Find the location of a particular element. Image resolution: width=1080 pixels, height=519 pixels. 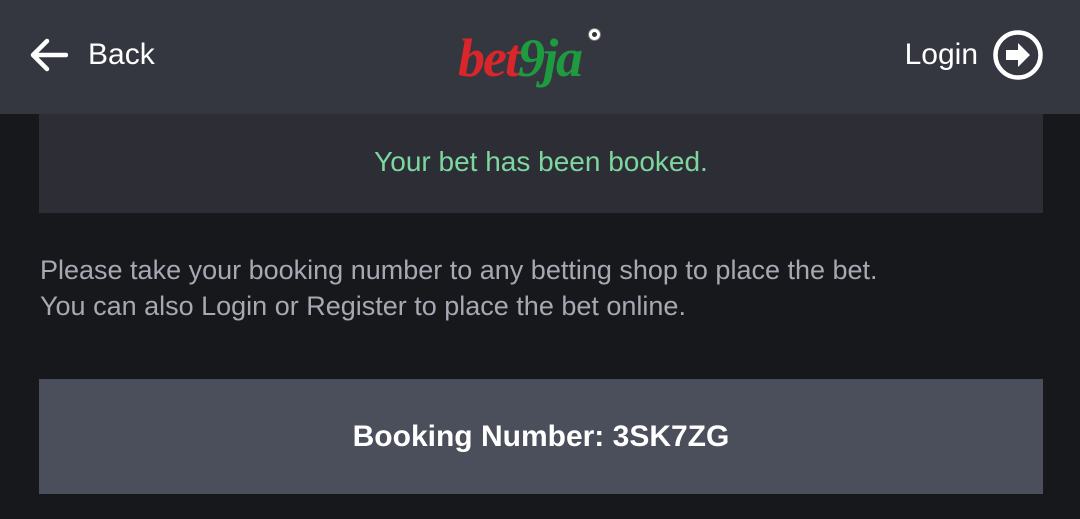

login-label: Login is located at coordinates (941, 54).